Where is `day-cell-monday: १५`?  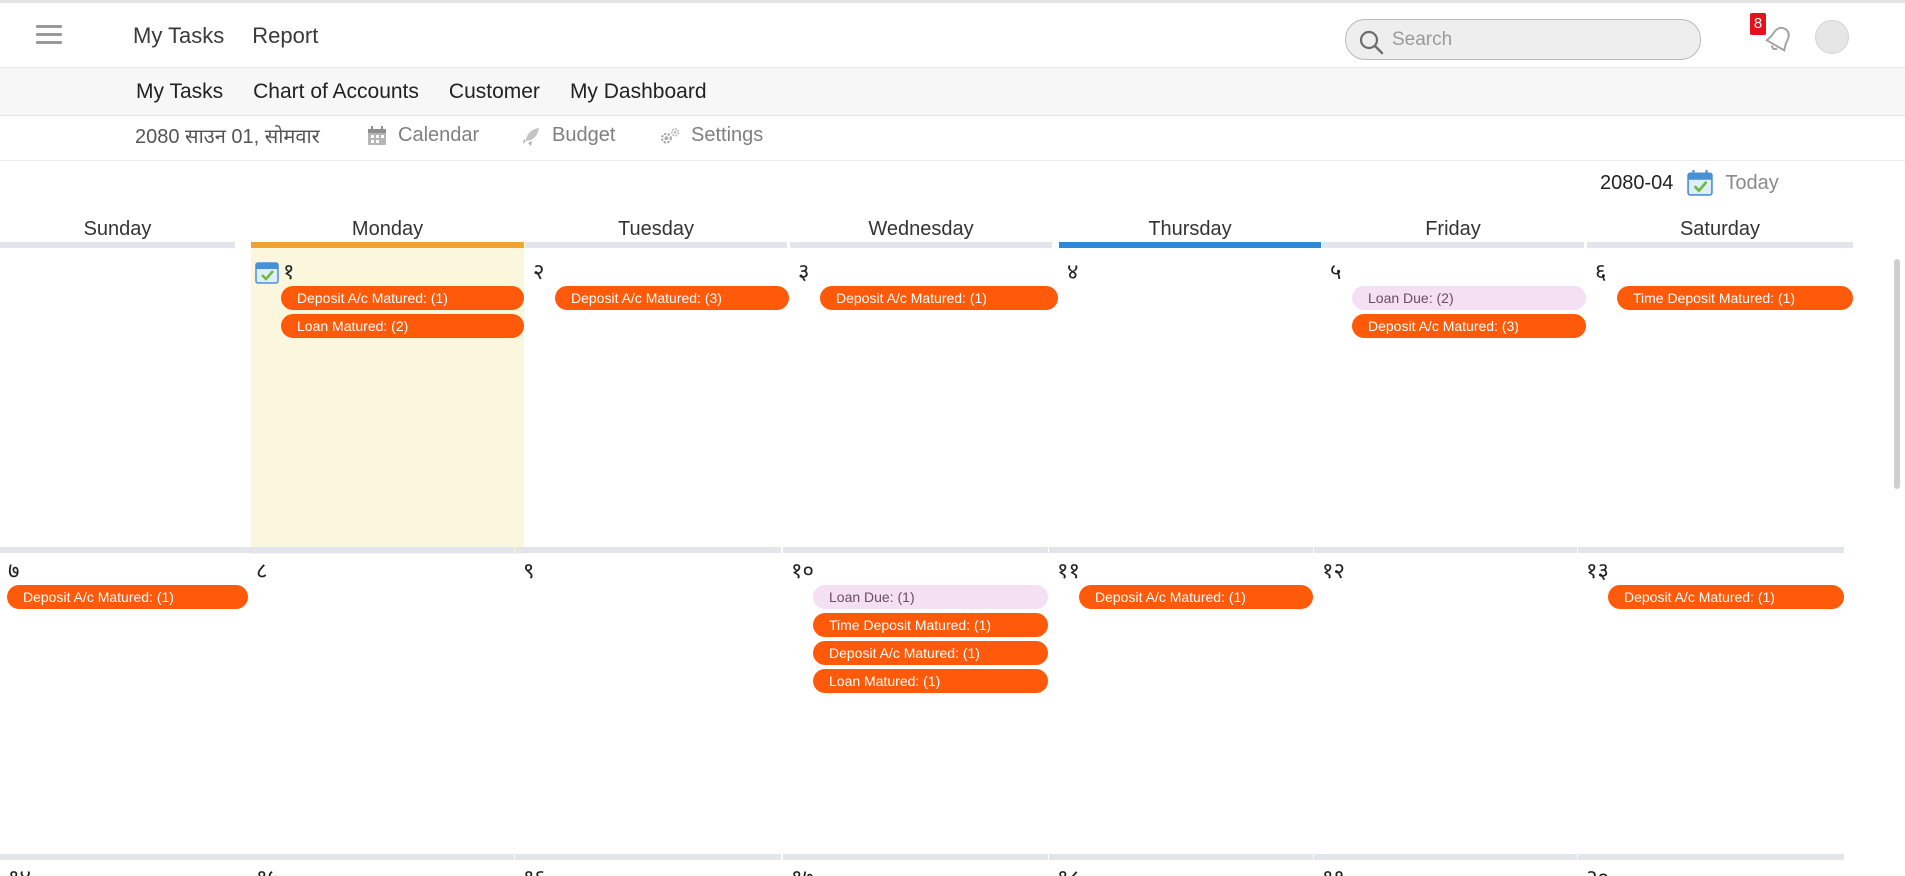
day-cell-monday: १५ is located at coordinates (381, 865).